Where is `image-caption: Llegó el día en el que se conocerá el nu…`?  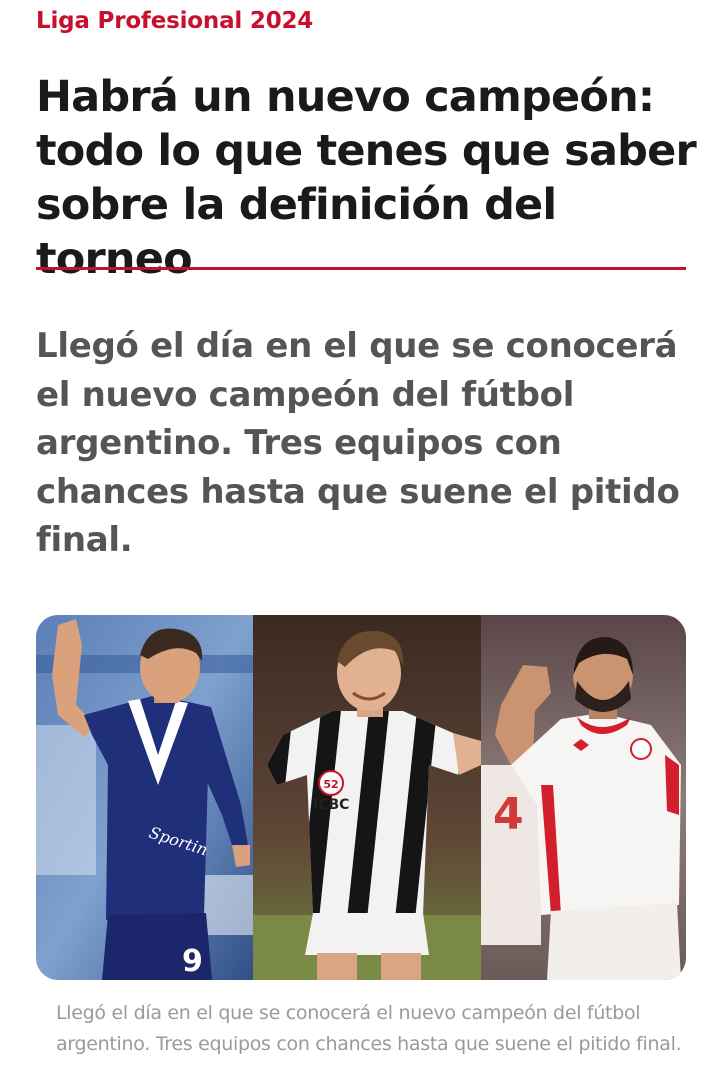
image-caption: Llegó el día en el que se conocerá el nu… is located at coordinates (369, 1028).